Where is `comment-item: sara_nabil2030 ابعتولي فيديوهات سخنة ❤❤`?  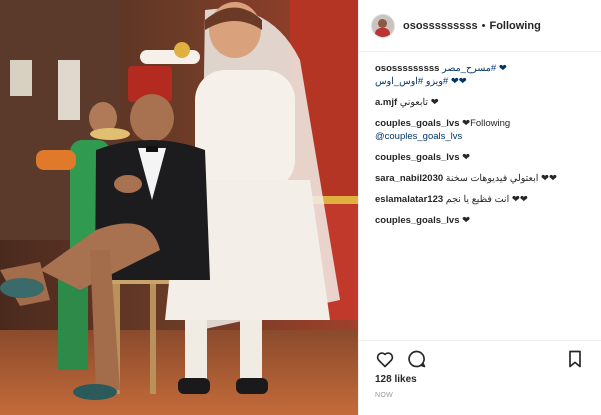 comment-item: sara_nabil2030 ابعتولي فيديوهات سخنة ❤❤ is located at coordinates (480, 178).